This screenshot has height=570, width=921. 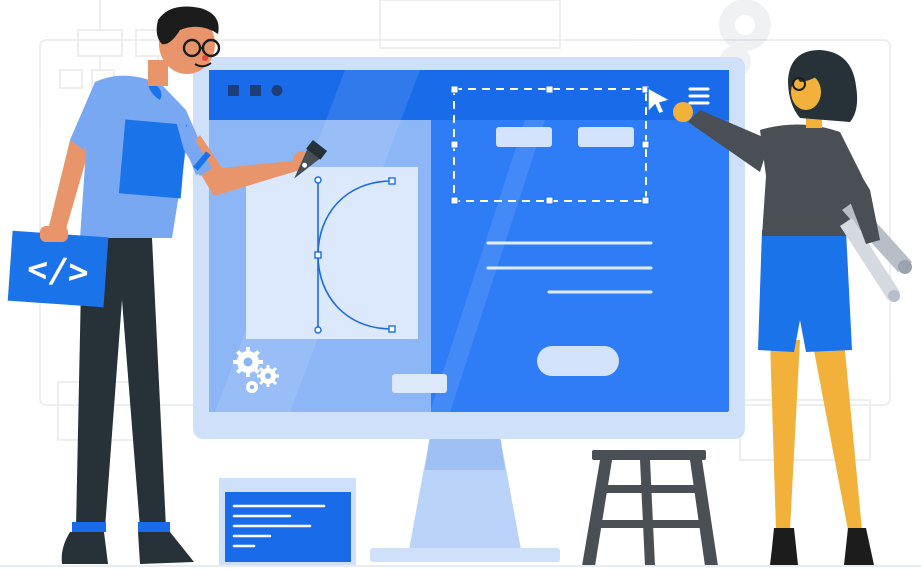 I want to click on monitor-base, so click(x=465, y=555).